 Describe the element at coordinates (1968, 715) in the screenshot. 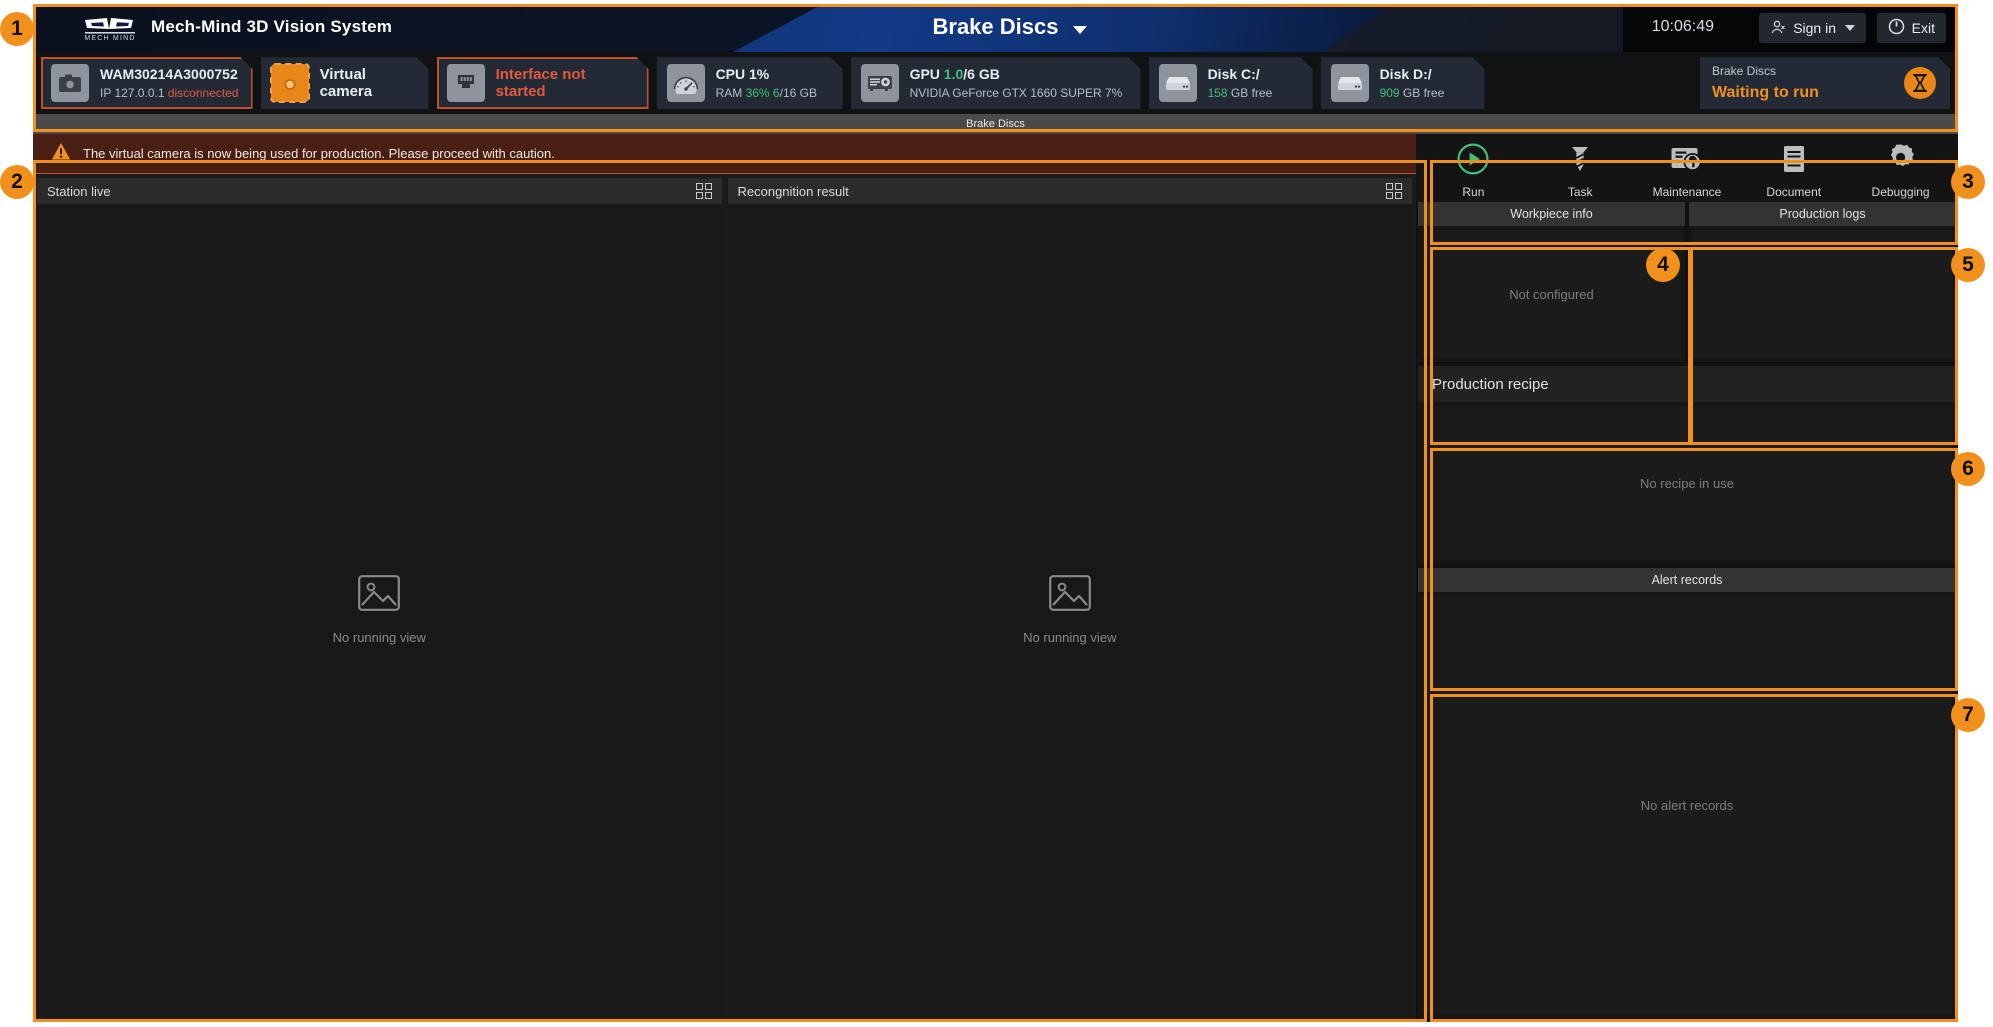

I see `callout-7: 7` at that location.